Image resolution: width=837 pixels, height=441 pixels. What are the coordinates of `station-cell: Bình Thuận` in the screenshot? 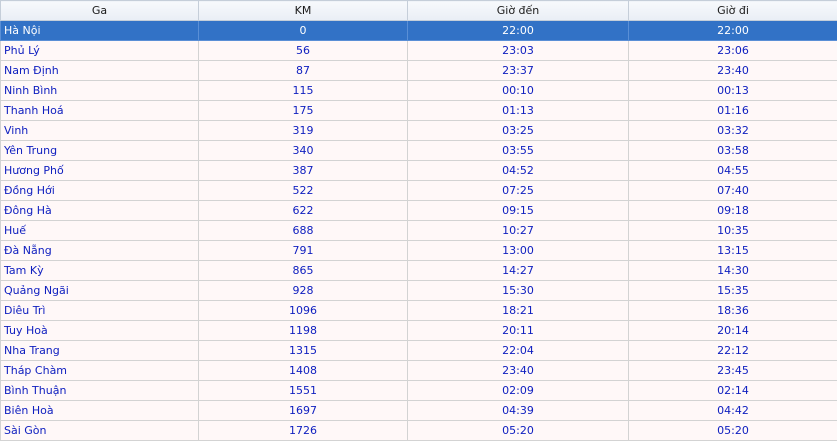 It's located at (100, 391).